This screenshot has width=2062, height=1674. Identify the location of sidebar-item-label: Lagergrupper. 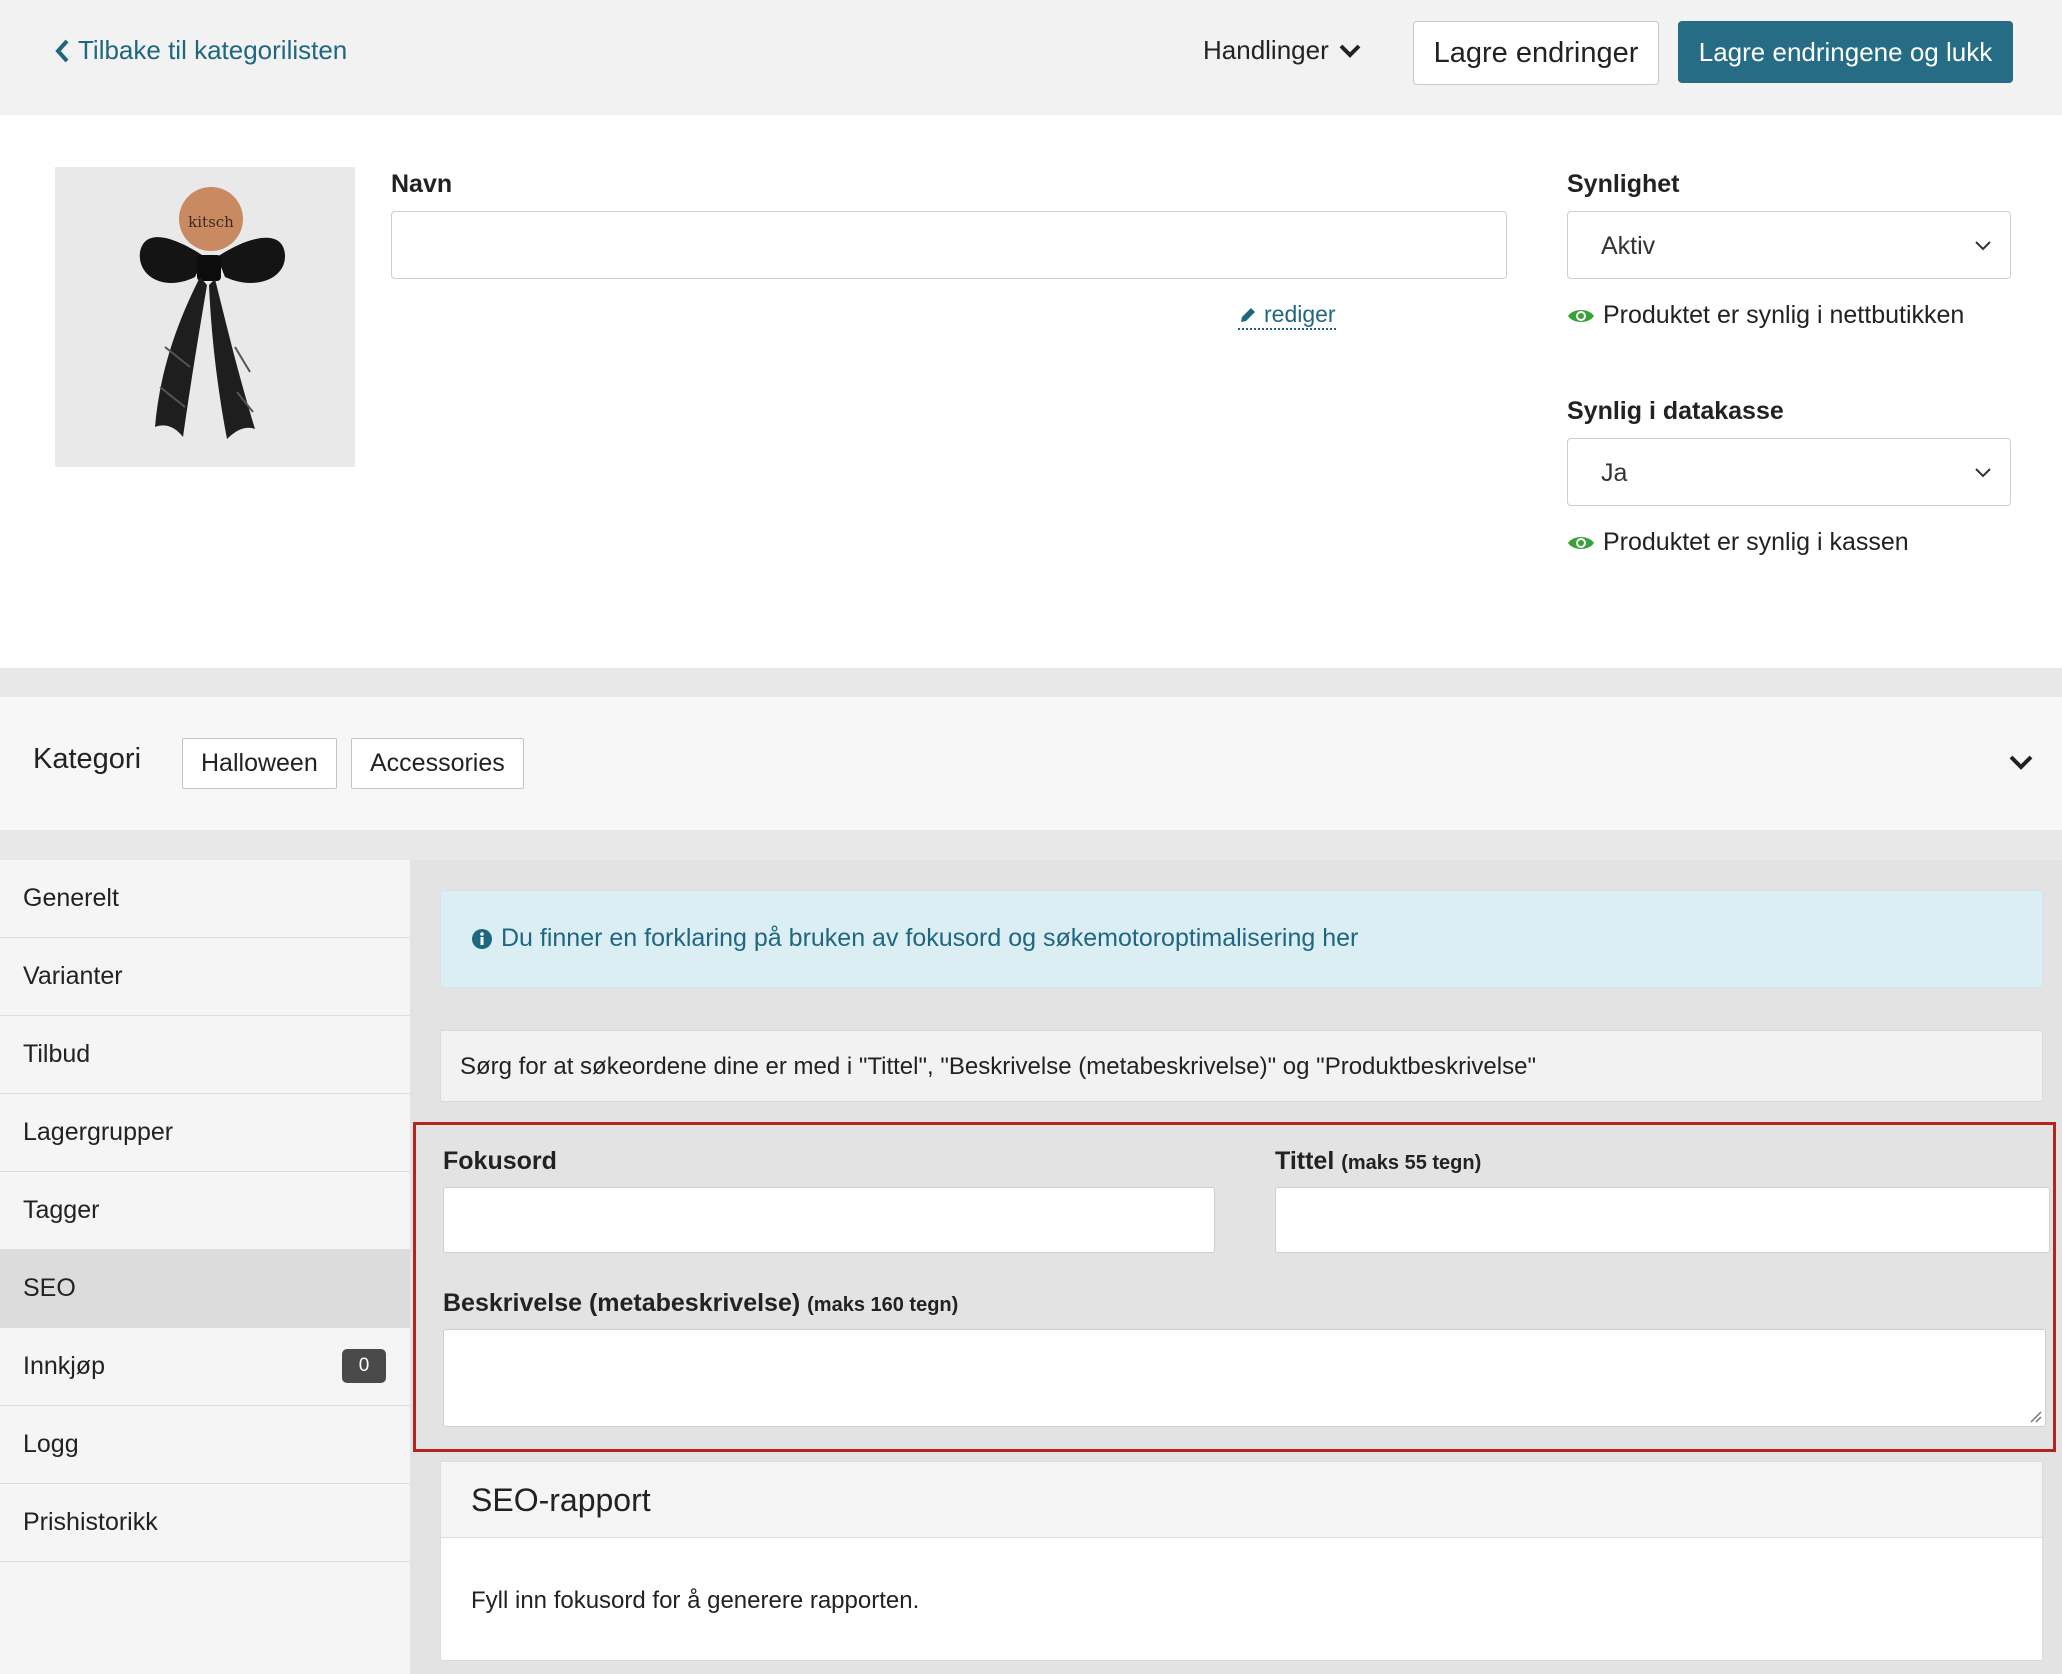
(98, 1132).